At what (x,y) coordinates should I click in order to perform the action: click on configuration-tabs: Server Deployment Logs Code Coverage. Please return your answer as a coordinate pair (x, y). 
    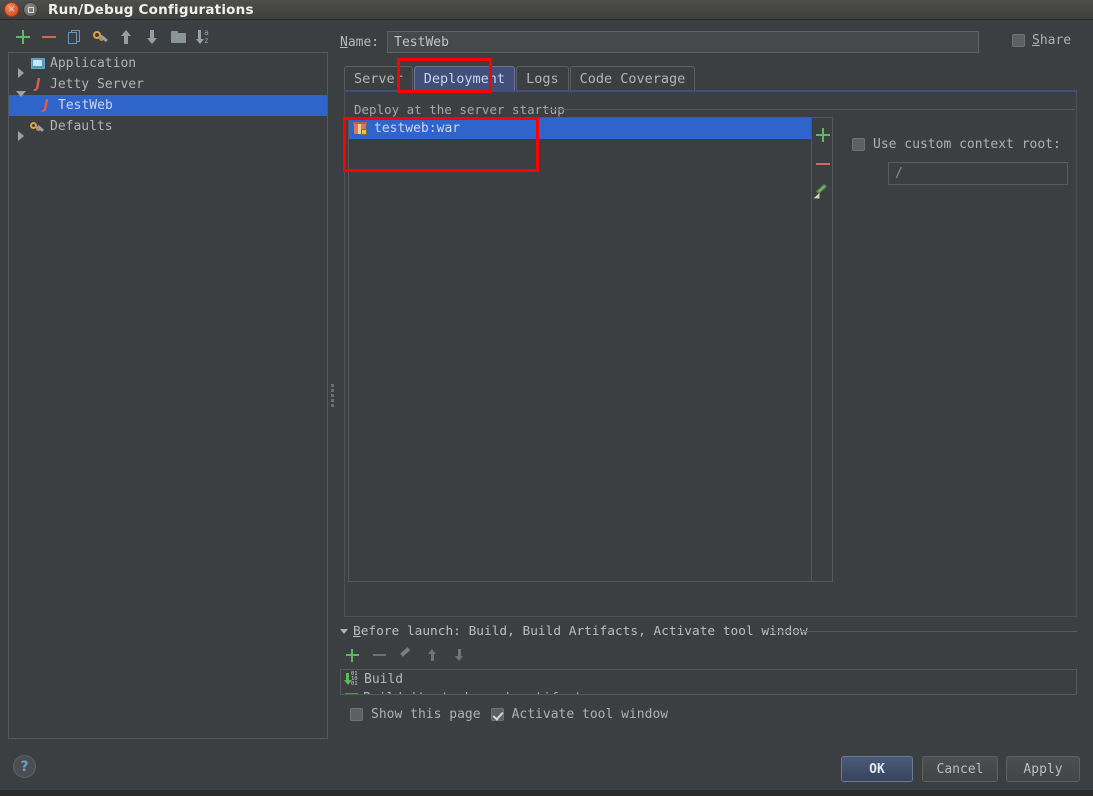
    Looking at the image, I should click on (520, 77).